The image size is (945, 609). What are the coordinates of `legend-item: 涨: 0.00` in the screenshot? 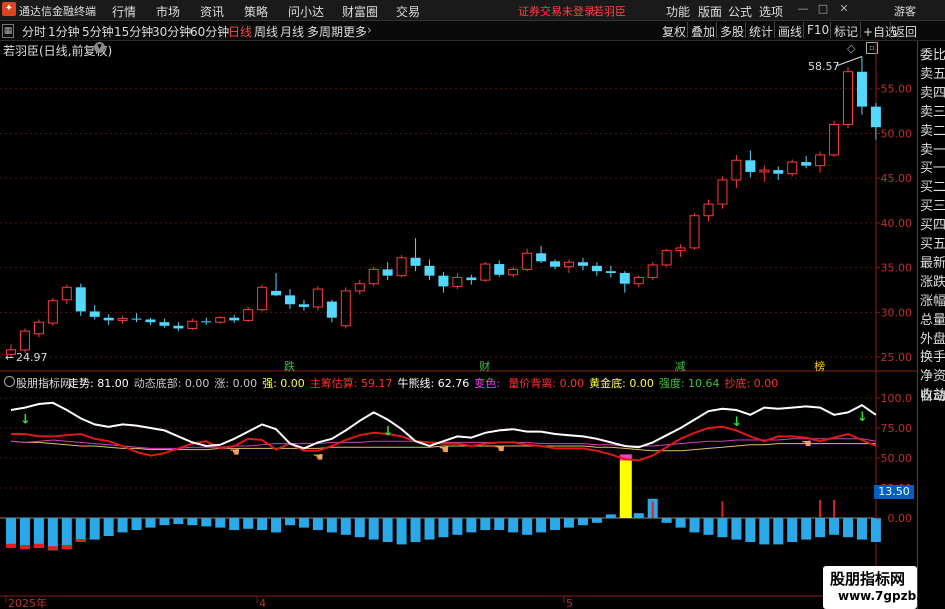 It's located at (236, 383).